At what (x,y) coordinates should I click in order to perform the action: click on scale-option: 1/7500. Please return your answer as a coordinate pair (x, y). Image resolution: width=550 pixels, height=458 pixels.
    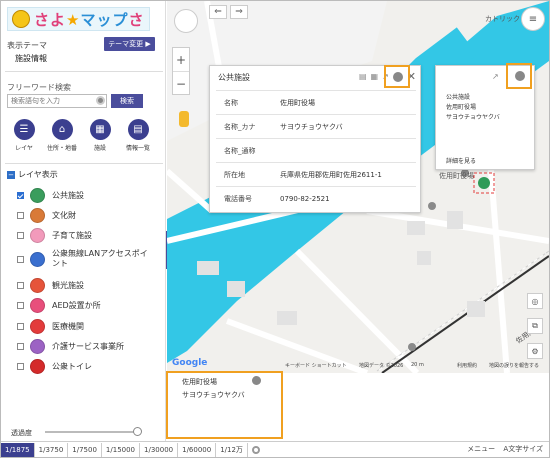
    Looking at the image, I should click on (85, 449).